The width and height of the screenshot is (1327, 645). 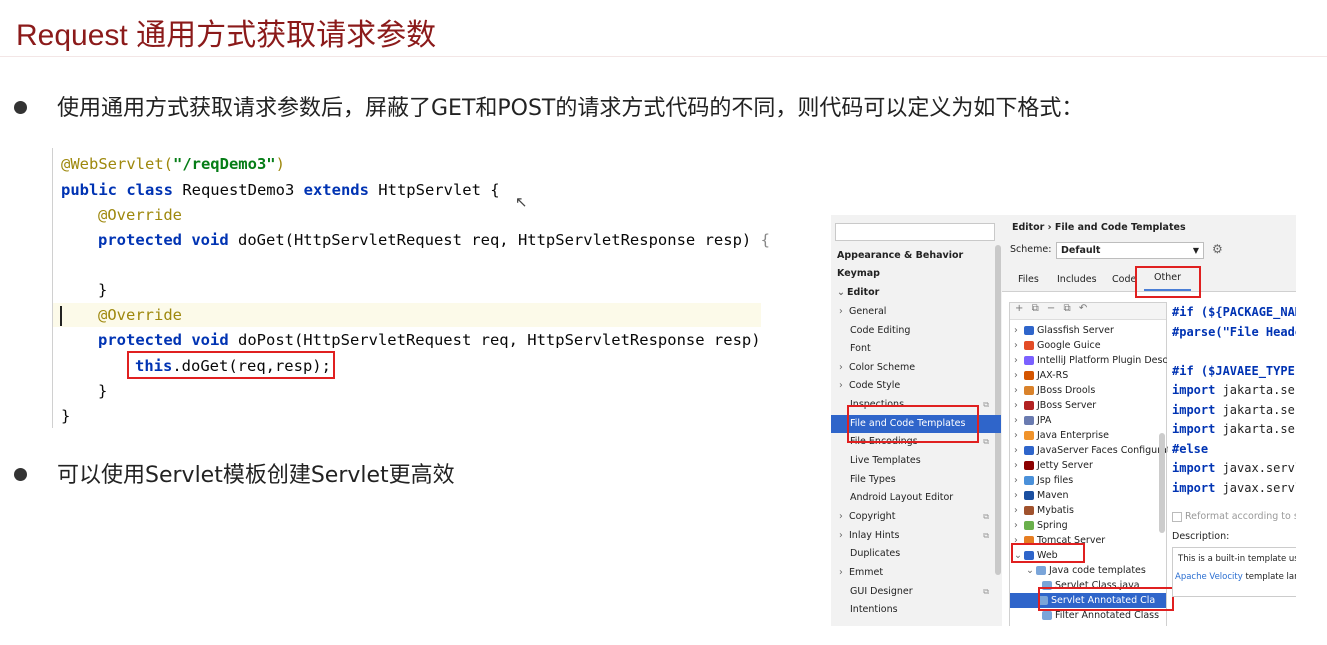 I want to click on sidebar-item: › Code Style, so click(x=869, y=386).